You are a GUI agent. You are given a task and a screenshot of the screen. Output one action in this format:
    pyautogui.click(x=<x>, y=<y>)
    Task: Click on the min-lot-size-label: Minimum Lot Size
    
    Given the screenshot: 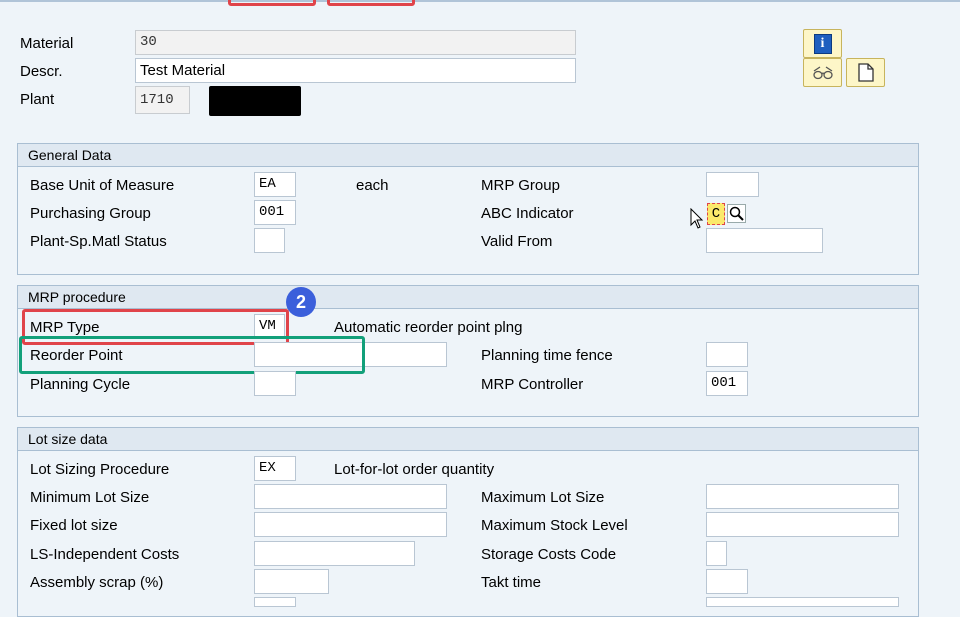 What is the action you would take?
    pyautogui.click(x=90, y=497)
    